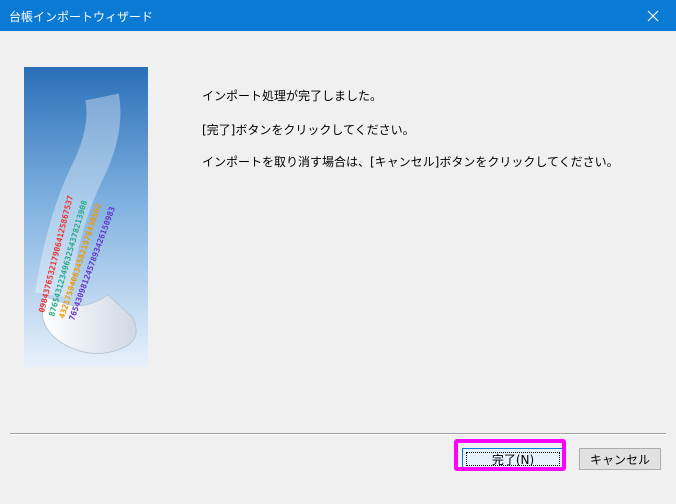 The image size is (676, 504). What do you see at coordinates (308, 130) in the screenshot?
I see `click-finish-instruction: [完了]ボタンをクリックしてください。` at bounding box center [308, 130].